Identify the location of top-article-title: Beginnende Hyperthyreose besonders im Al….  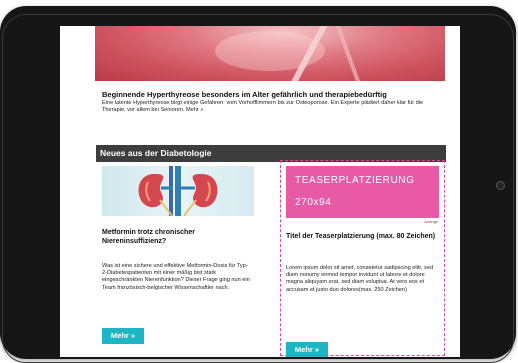
(277, 94).